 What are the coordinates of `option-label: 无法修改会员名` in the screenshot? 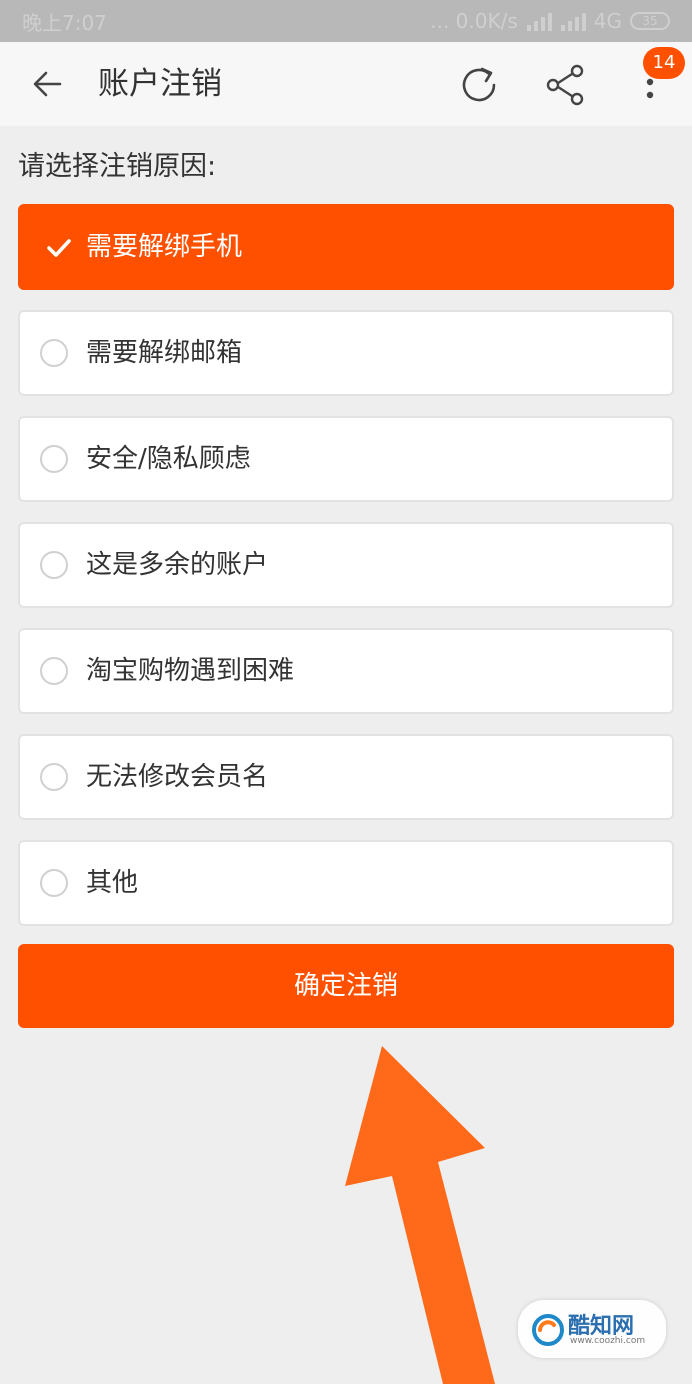 It's located at (177, 777).